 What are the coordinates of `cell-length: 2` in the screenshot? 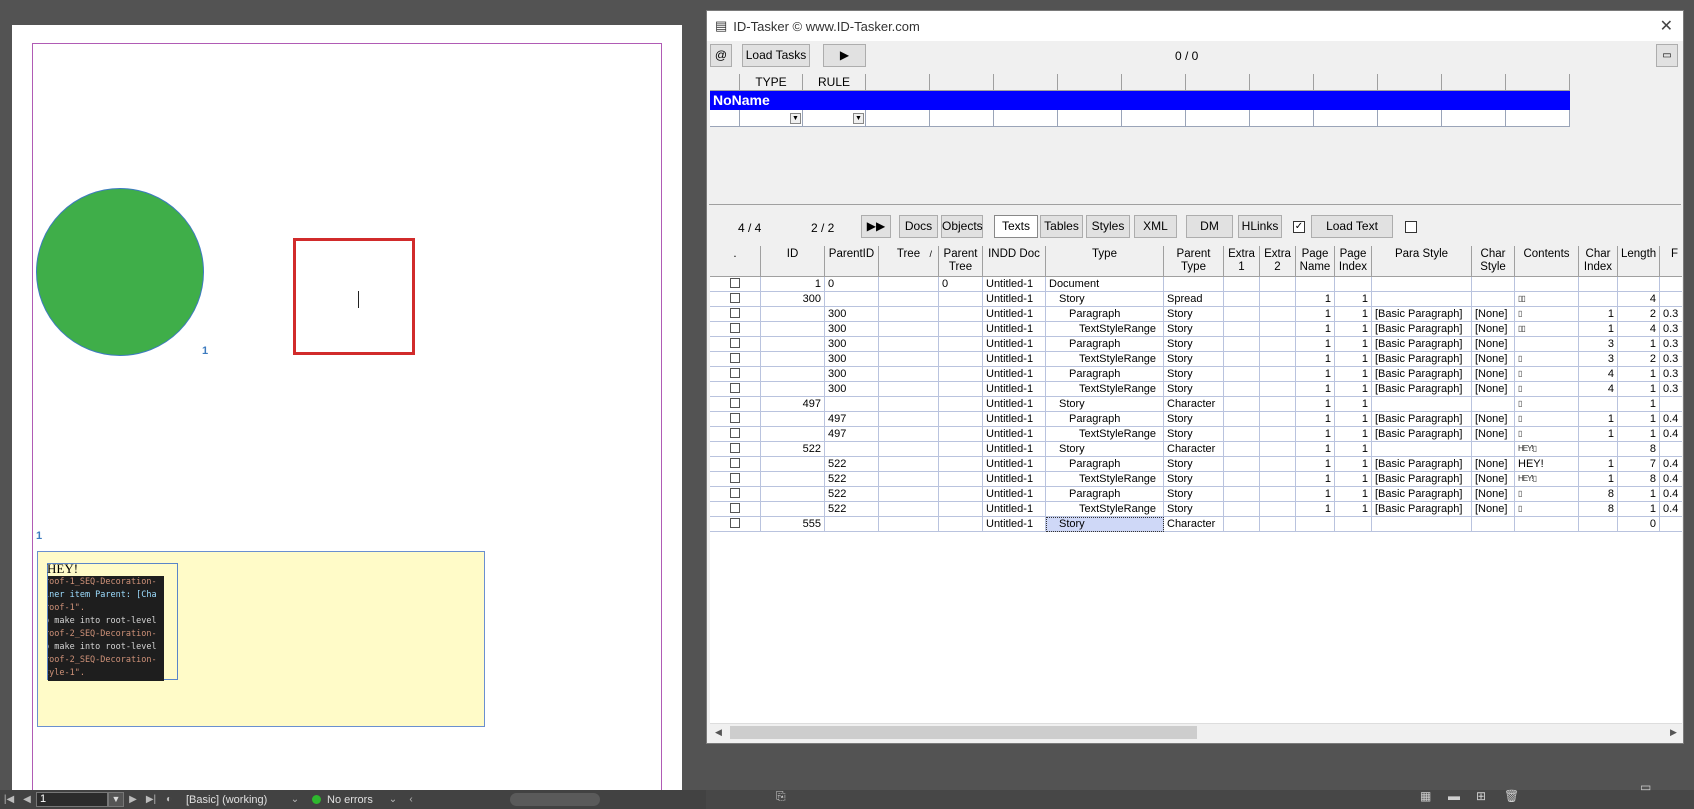 It's located at (1639, 314).